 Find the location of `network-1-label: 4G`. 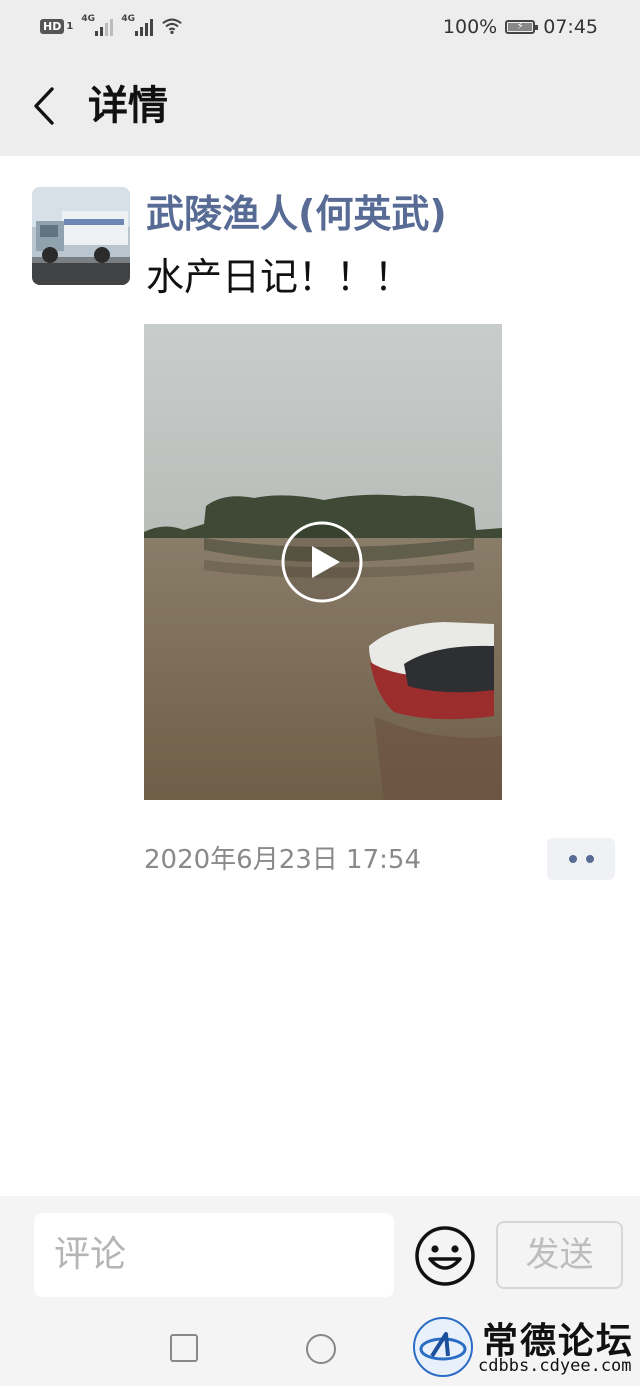

network-1-label: 4G is located at coordinates (88, 19).